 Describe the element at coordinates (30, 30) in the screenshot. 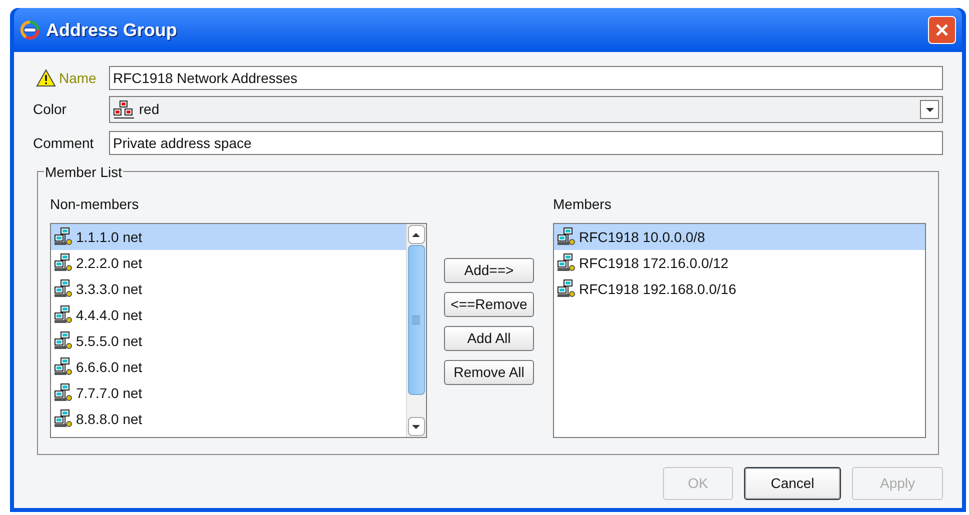

I see `app-logo-icon` at that location.